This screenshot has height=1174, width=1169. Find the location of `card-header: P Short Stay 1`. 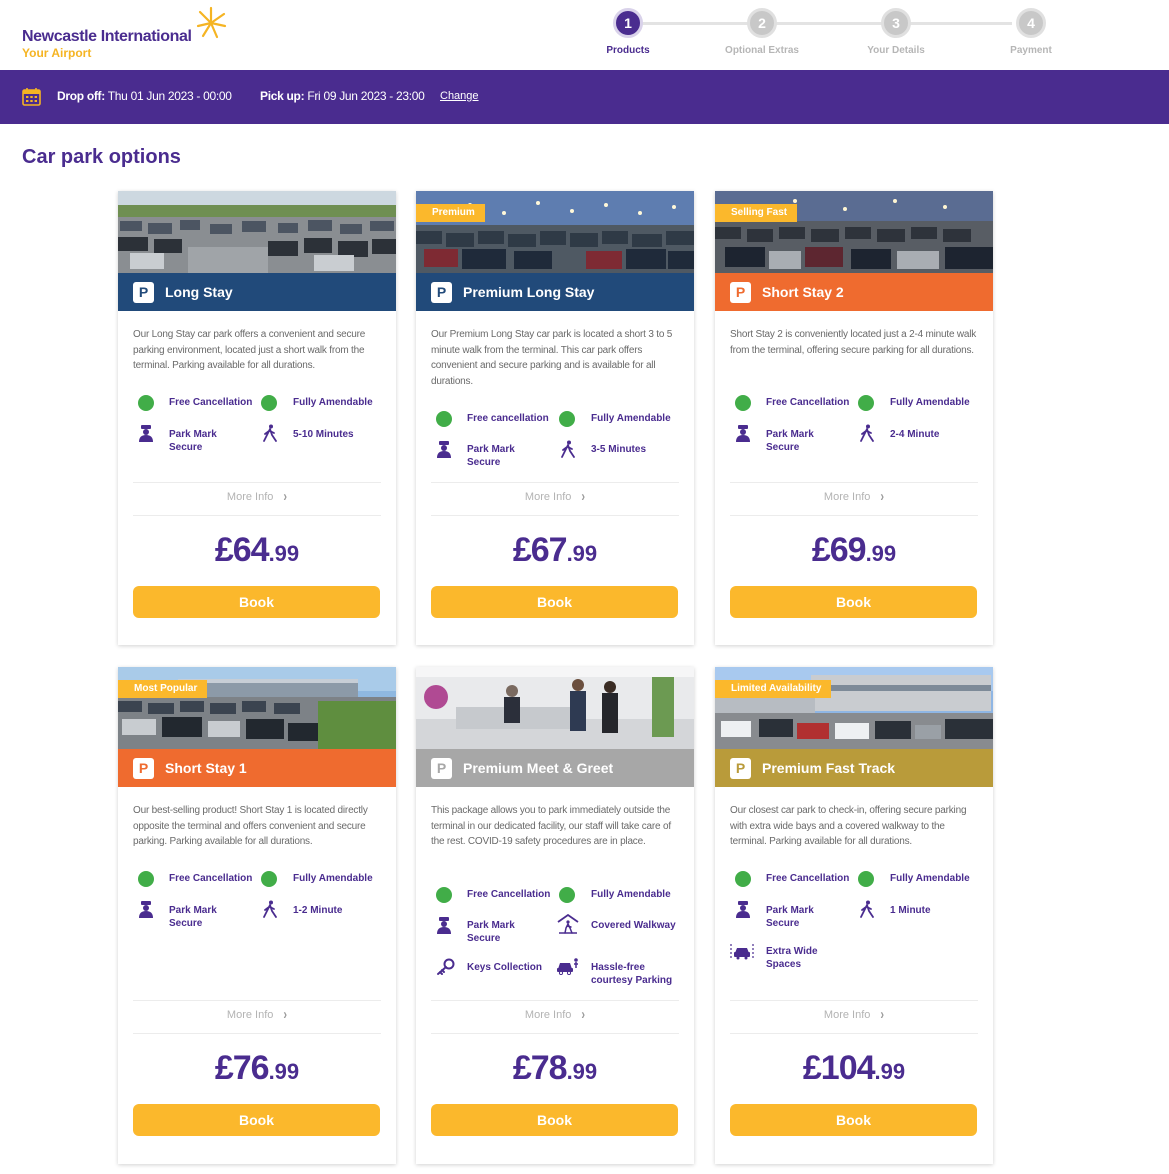

card-header: P Short Stay 1 is located at coordinates (257, 768).